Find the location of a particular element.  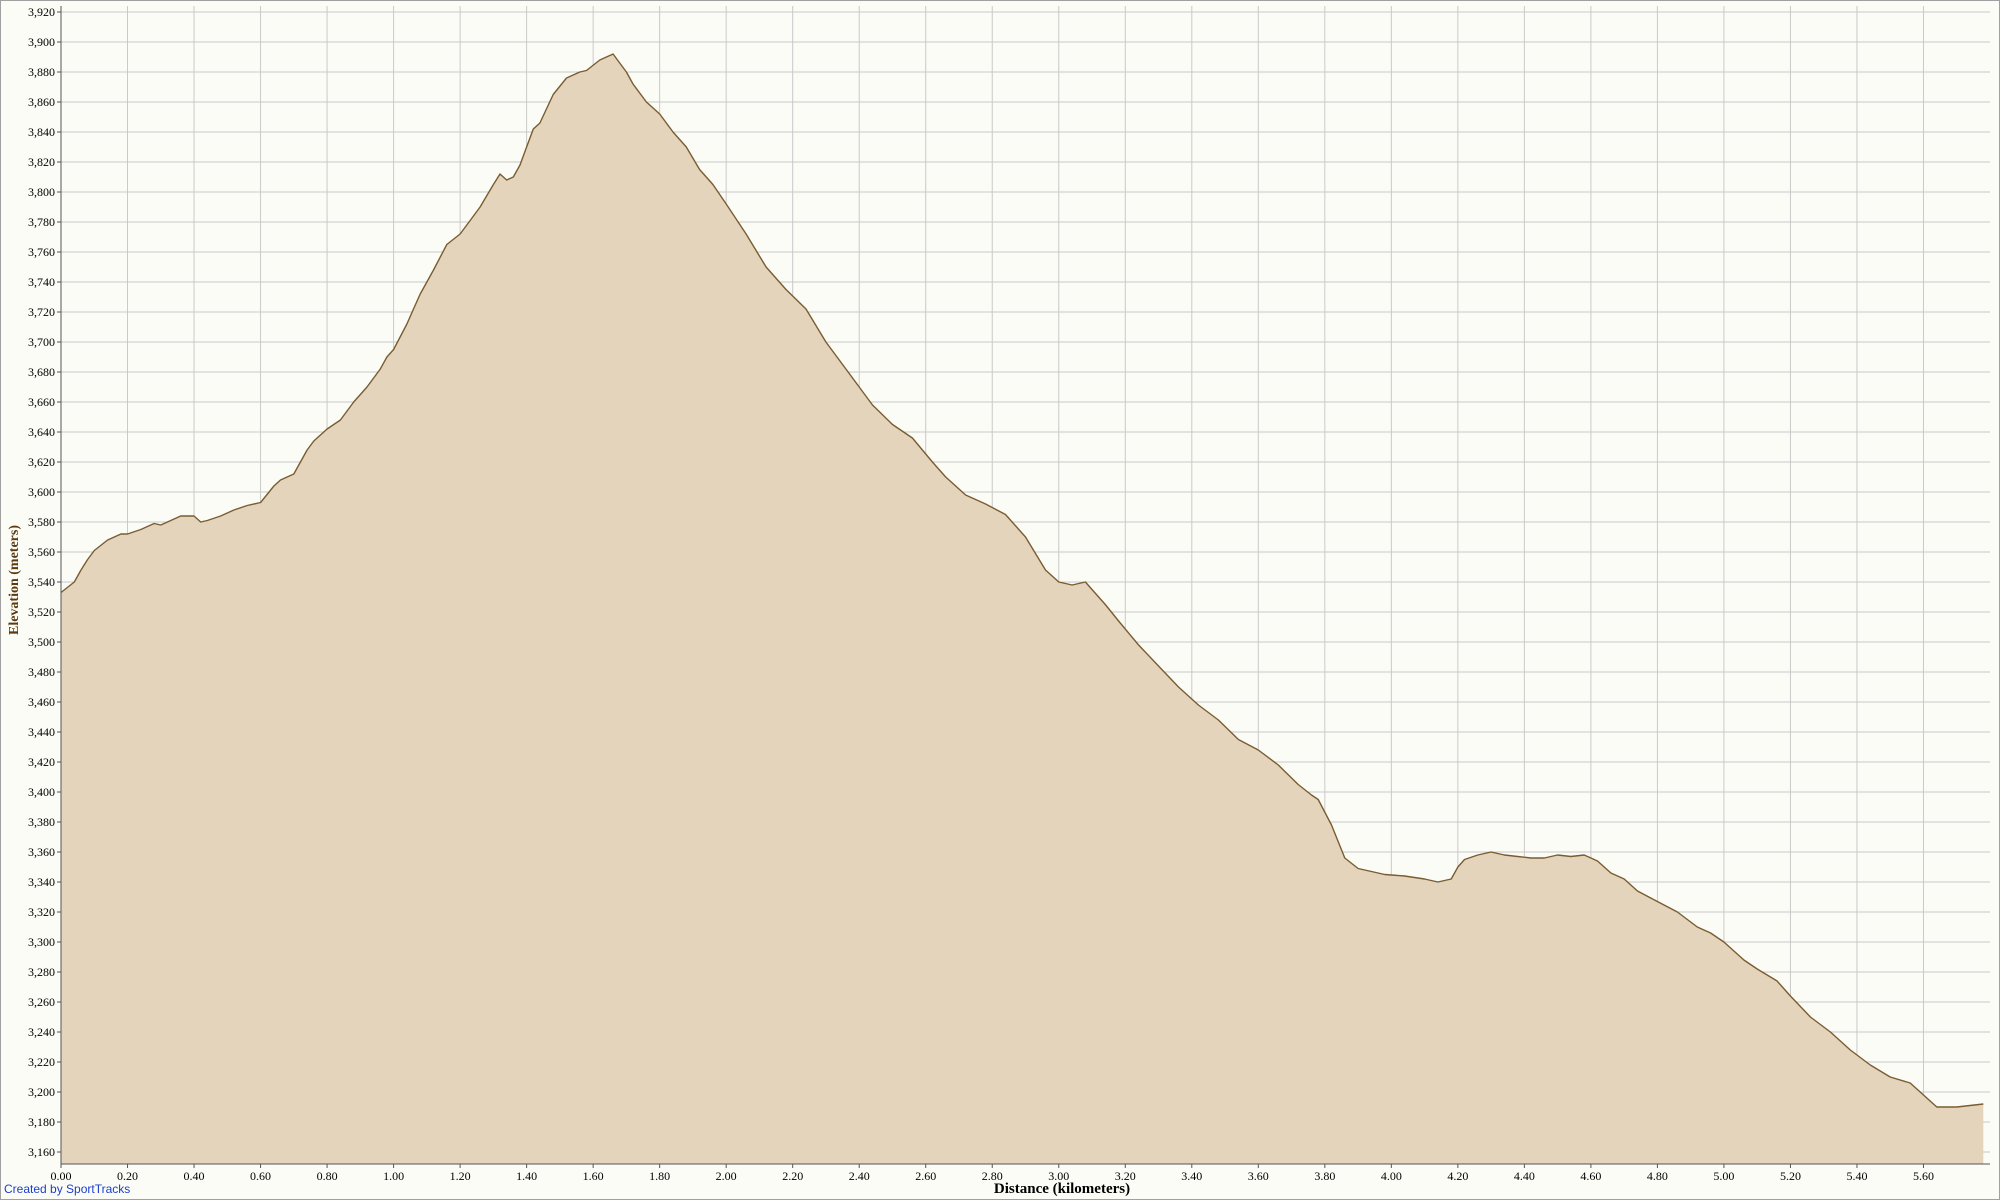

y-tick-label: 3,740 is located at coordinates (41, 282).